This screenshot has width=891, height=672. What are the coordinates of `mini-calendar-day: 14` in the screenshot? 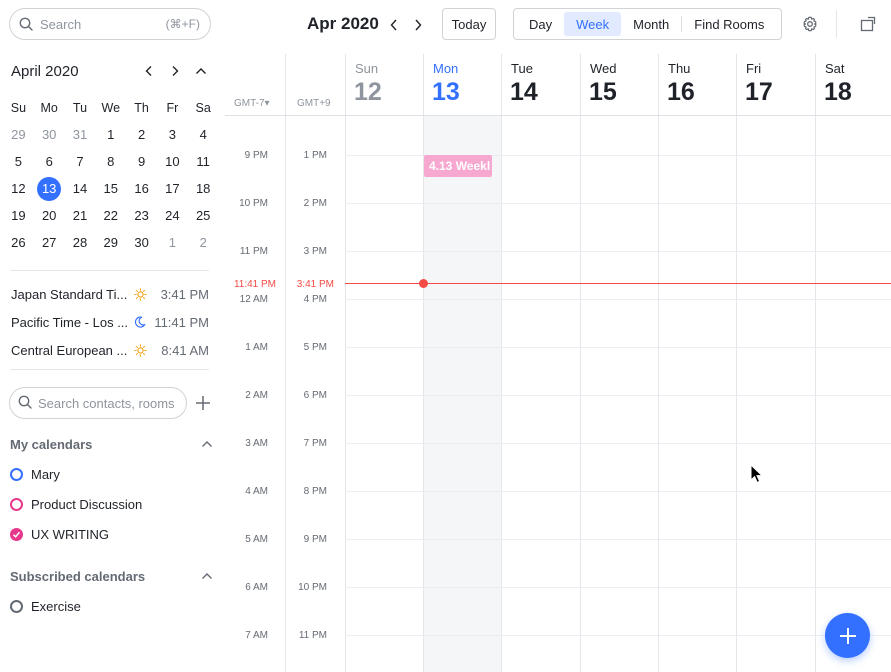 It's located at (80, 189).